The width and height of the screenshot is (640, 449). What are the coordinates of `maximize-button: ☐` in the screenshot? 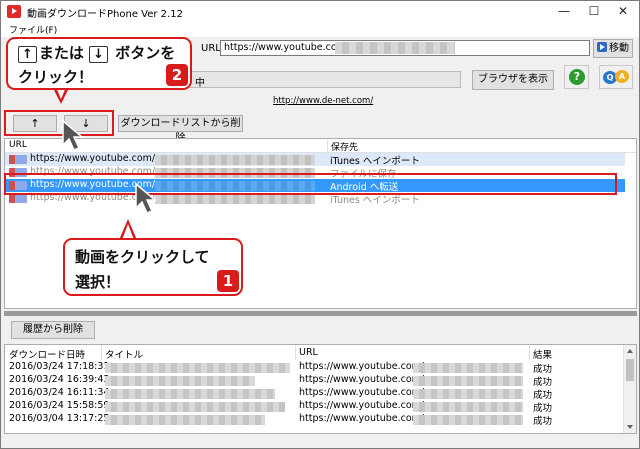 It's located at (594, 11).